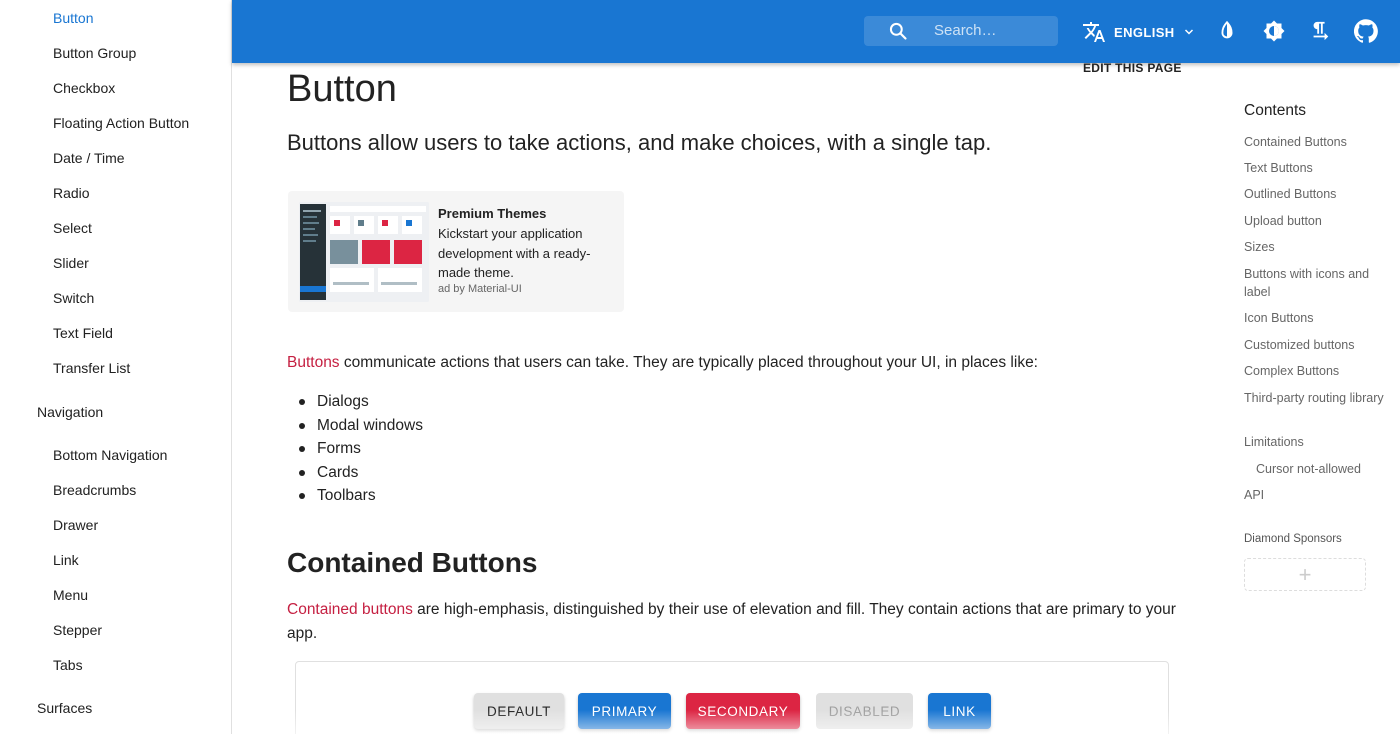 This screenshot has width=1400, height=734. What do you see at coordinates (1316, 442) in the screenshot?
I see `toc-item-limitations: Limitations` at bounding box center [1316, 442].